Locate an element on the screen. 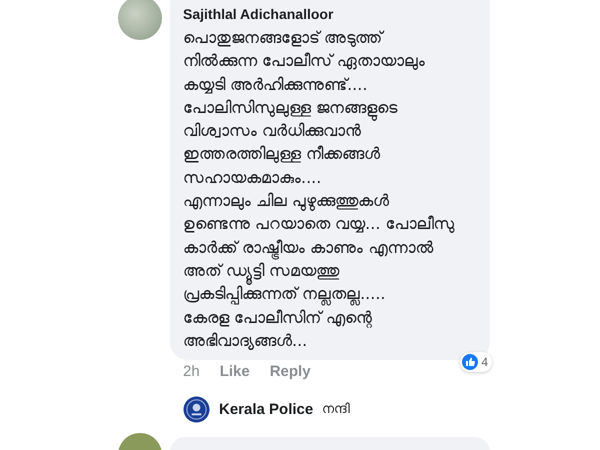 The image size is (600, 450). author-name: Sajithlal Adichanalloor is located at coordinates (258, 14).